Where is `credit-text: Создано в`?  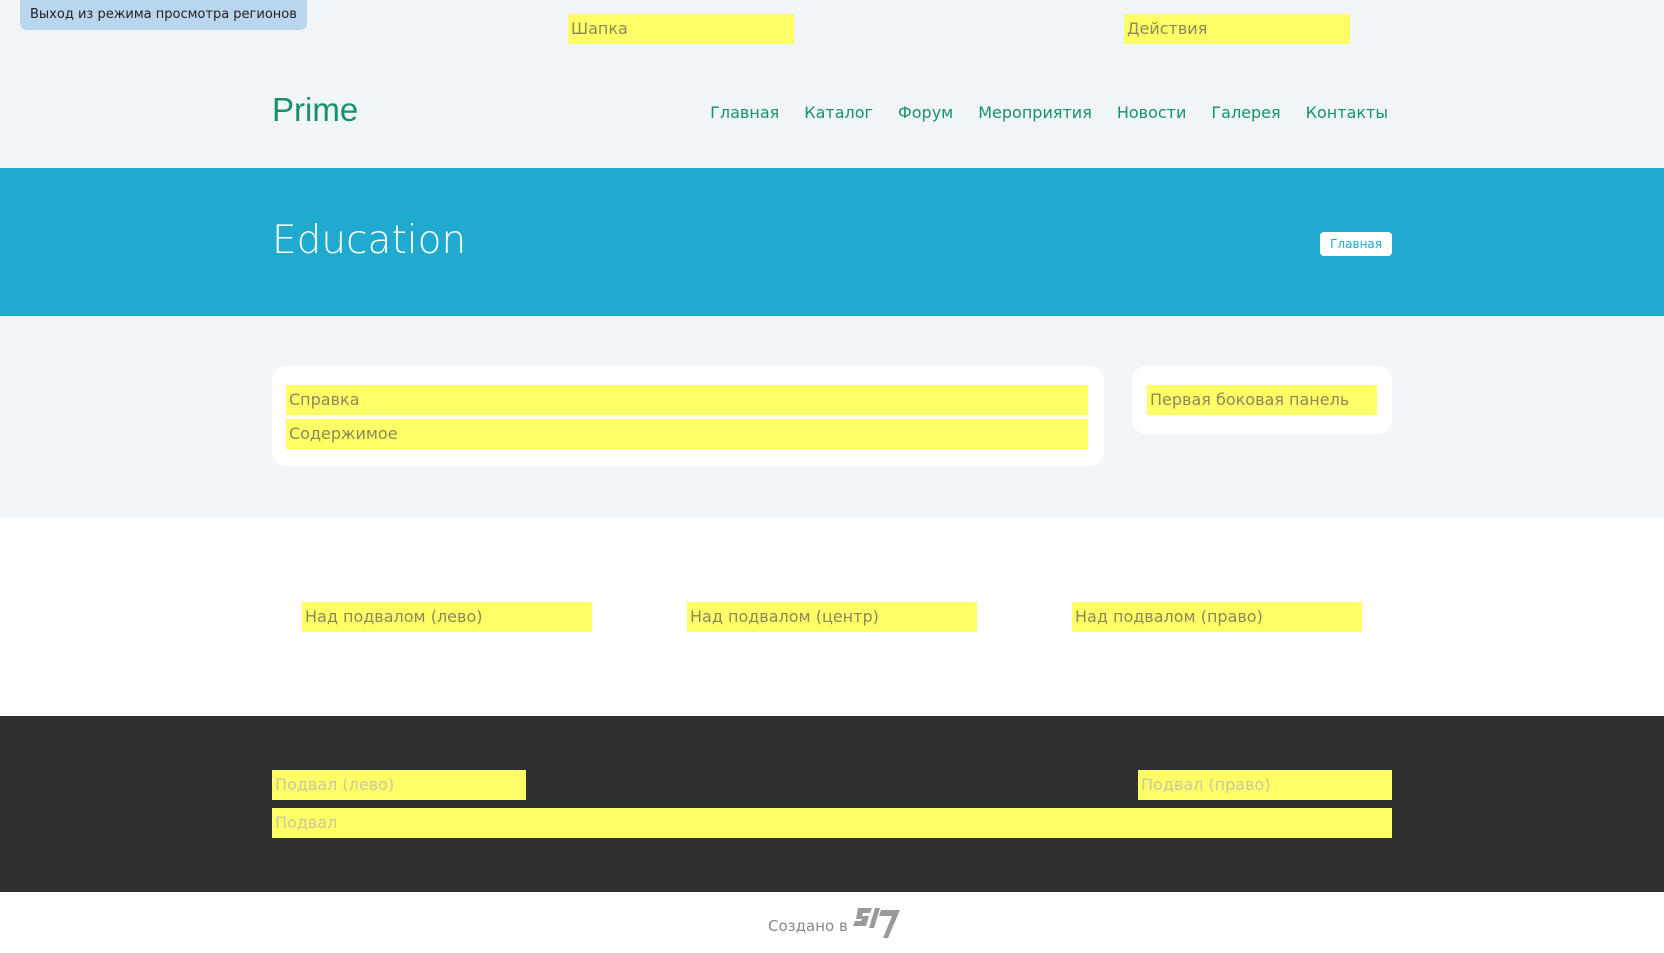
credit-text: Создано в is located at coordinates (808, 925).